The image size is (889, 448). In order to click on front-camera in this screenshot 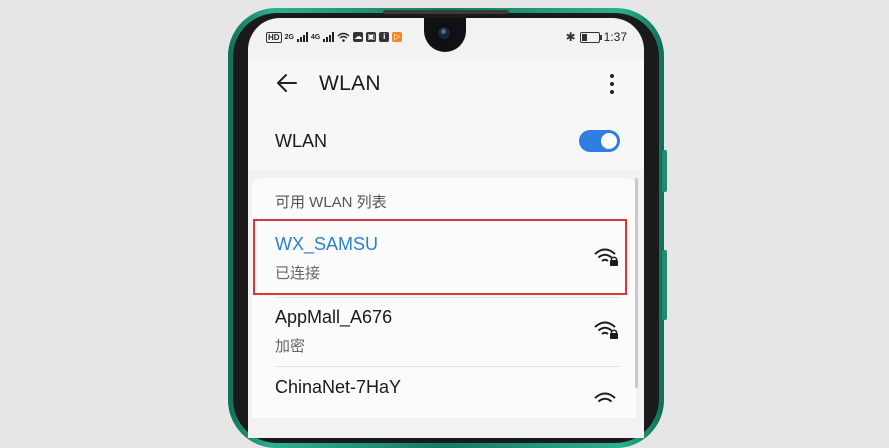, I will do `click(444, 33)`.